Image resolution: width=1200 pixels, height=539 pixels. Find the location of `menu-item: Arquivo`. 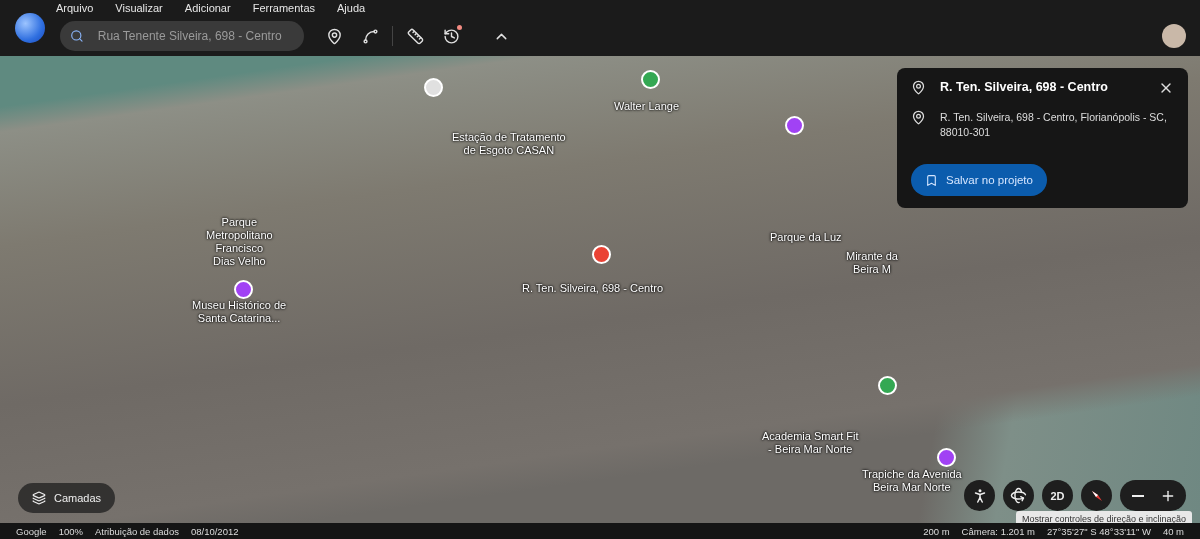

menu-item: Arquivo is located at coordinates (75, 8).